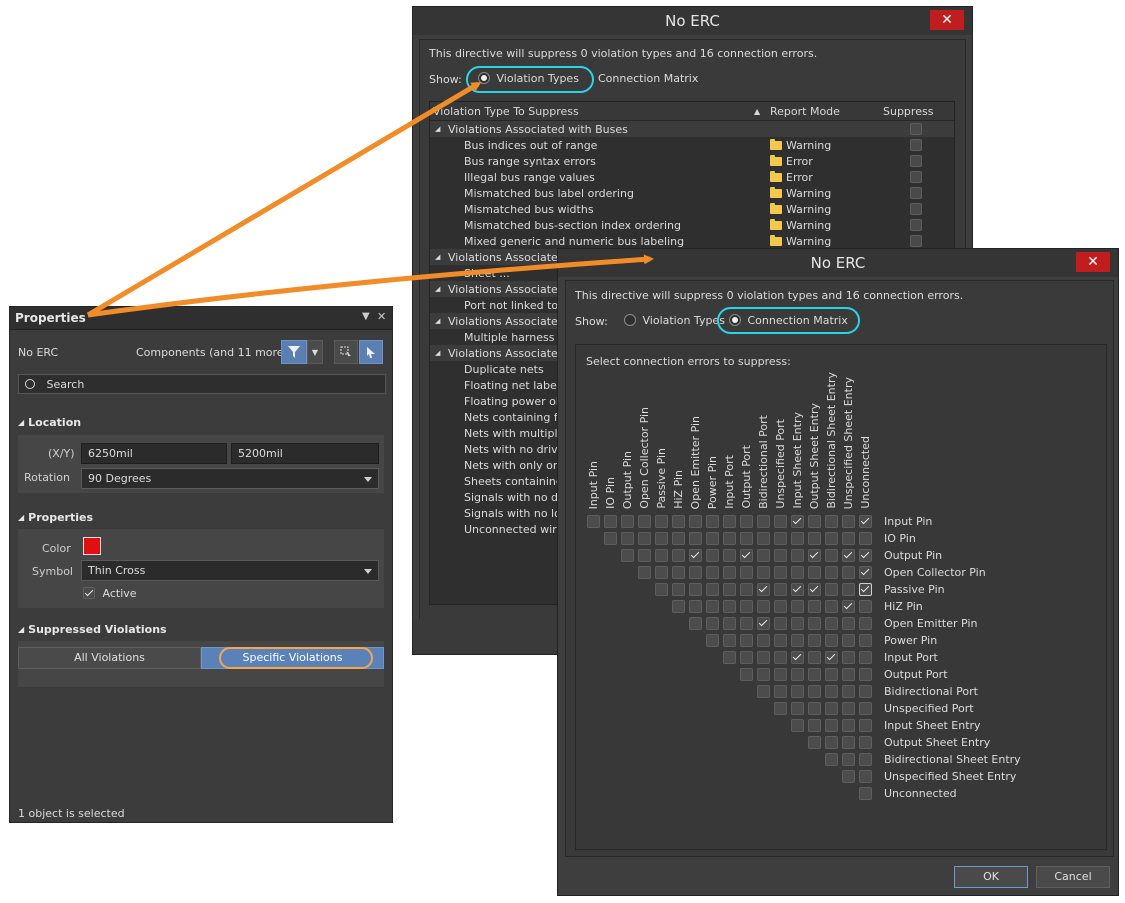 The height and width of the screenshot is (903, 1125). Describe the element at coordinates (284, 199) in the screenshot. I see `arrow-to-violation-types` at that location.